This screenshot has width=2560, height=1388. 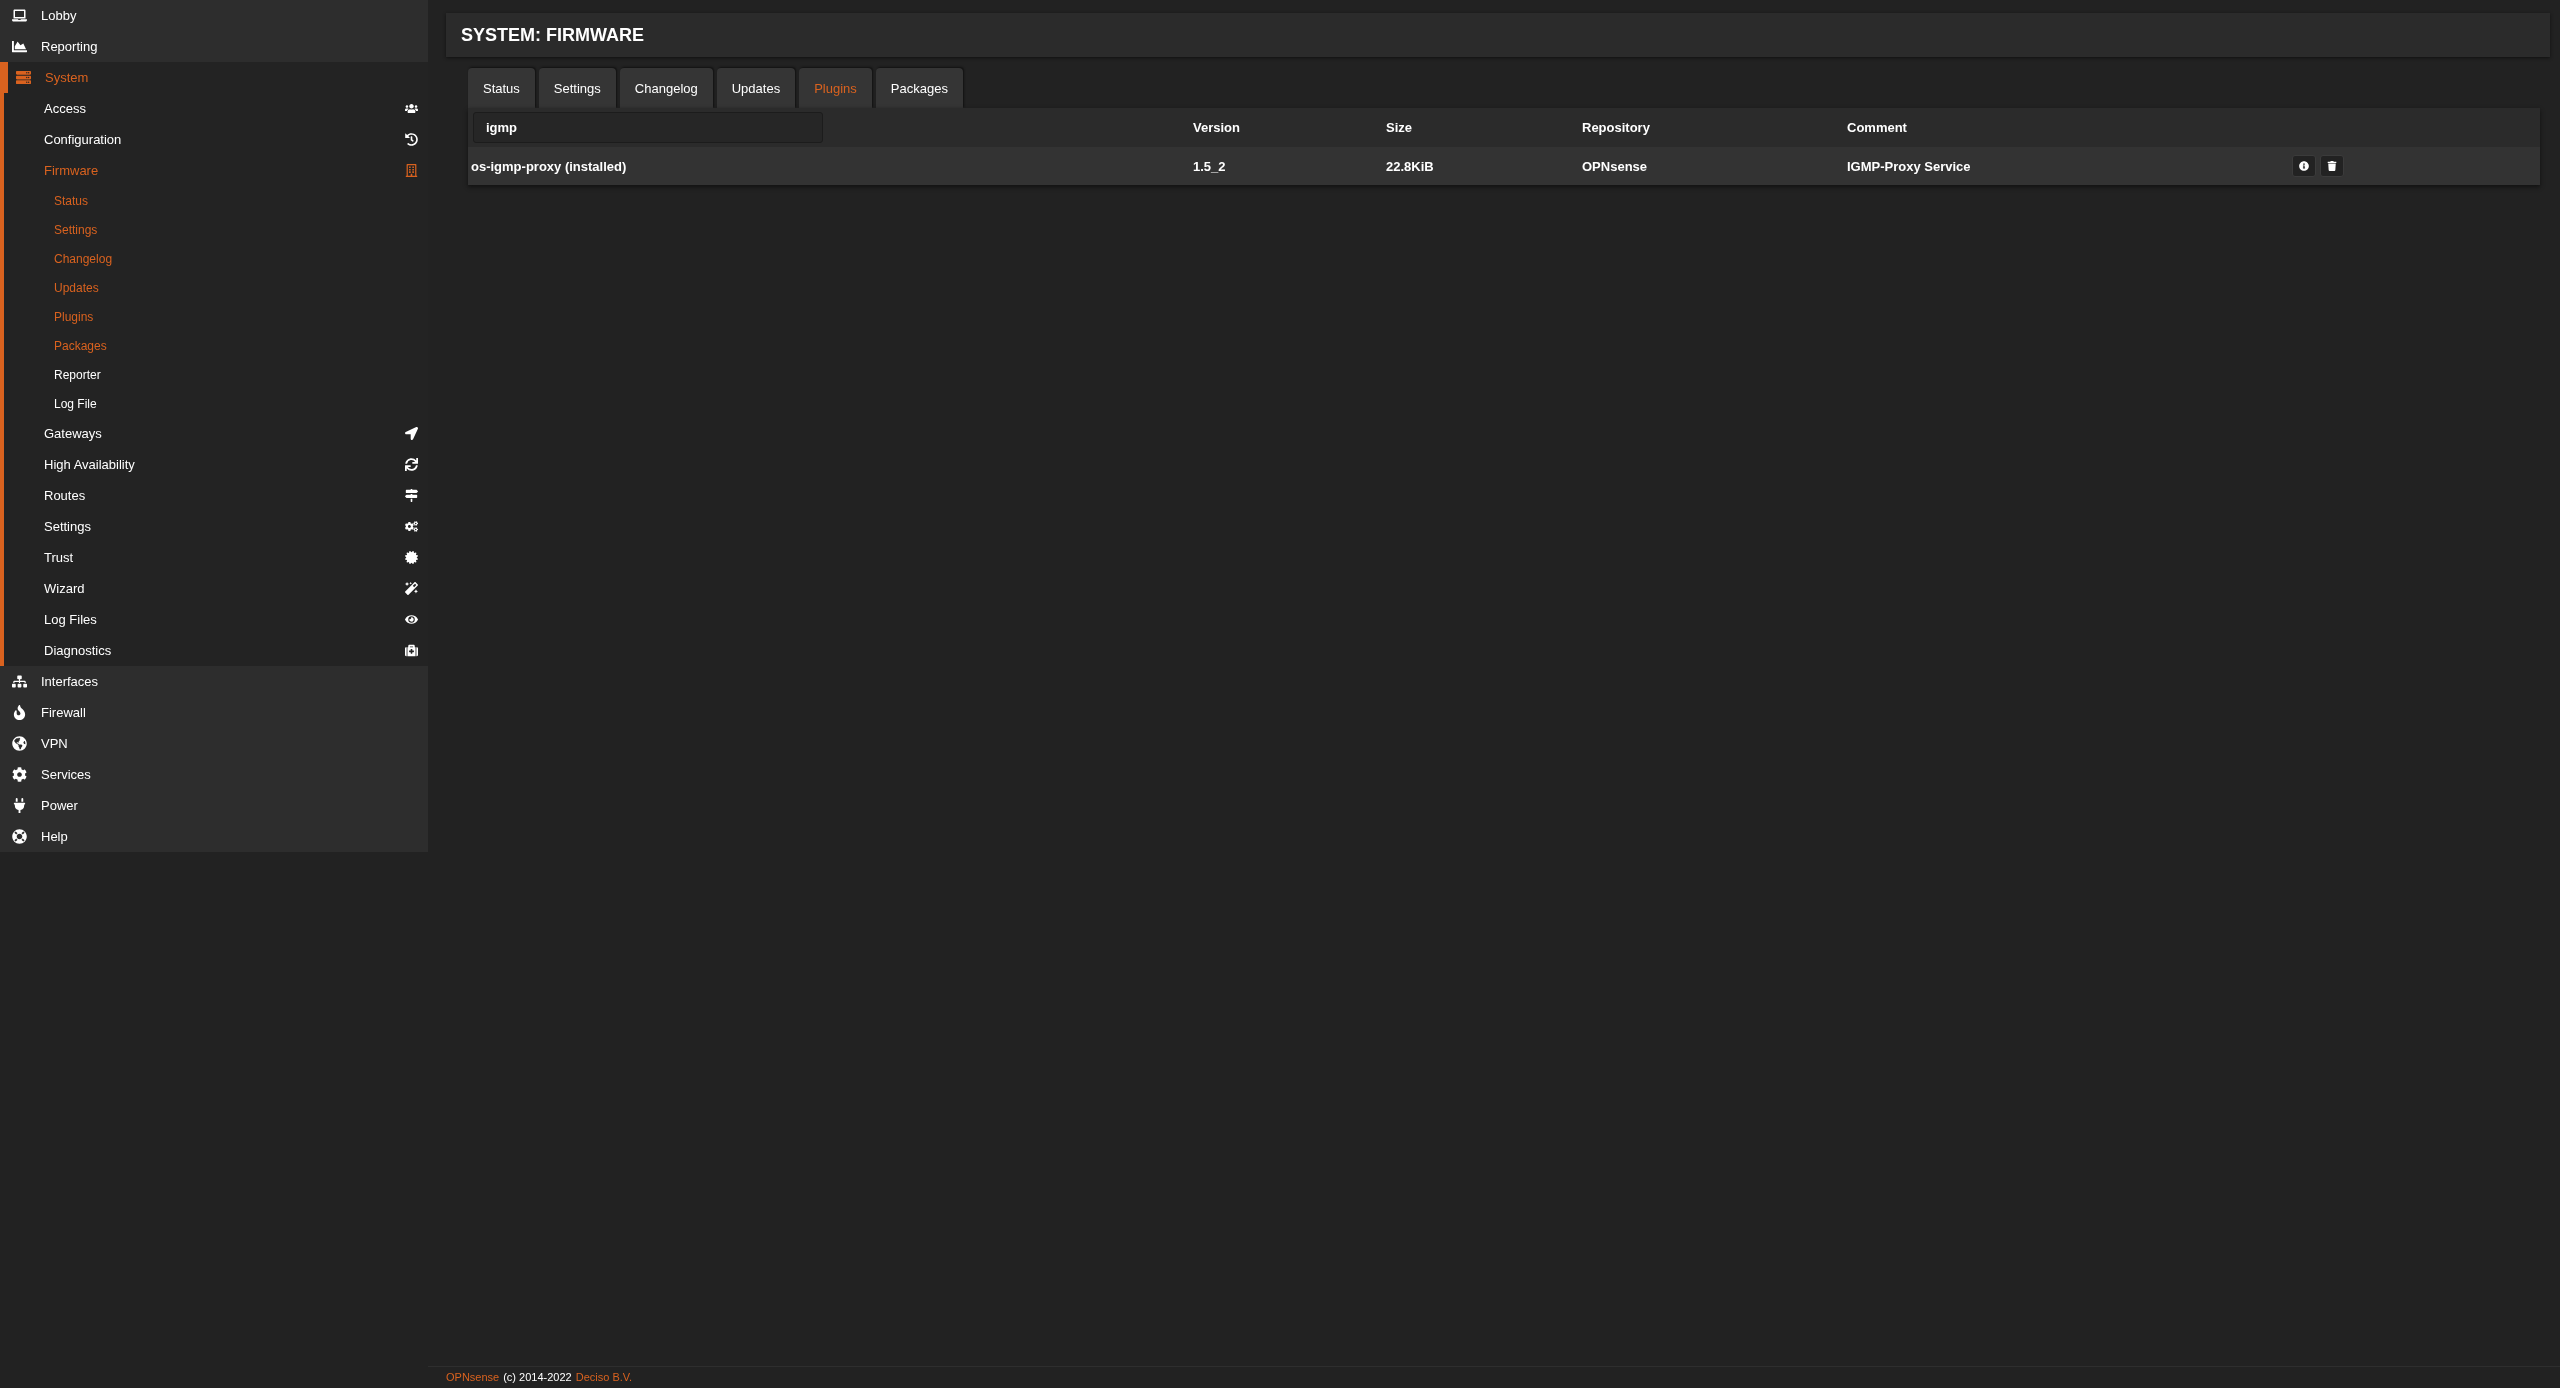 I want to click on column-header: Comment, so click(x=1877, y=127).